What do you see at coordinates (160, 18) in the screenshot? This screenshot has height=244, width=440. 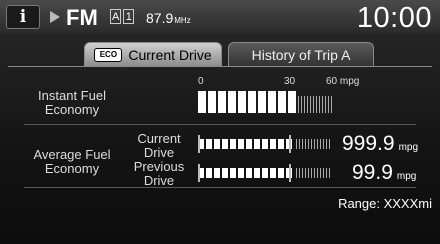 I see `frequency-value: 87.9` at bounding box center [160, 18].